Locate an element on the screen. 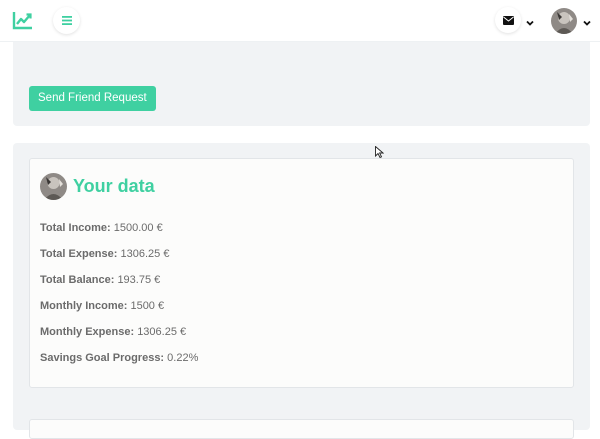 This screenshot has width=600, height=439. stat-savings-goal: Savings Goal Progress: 0.22% is located at coordinates (119, 358).